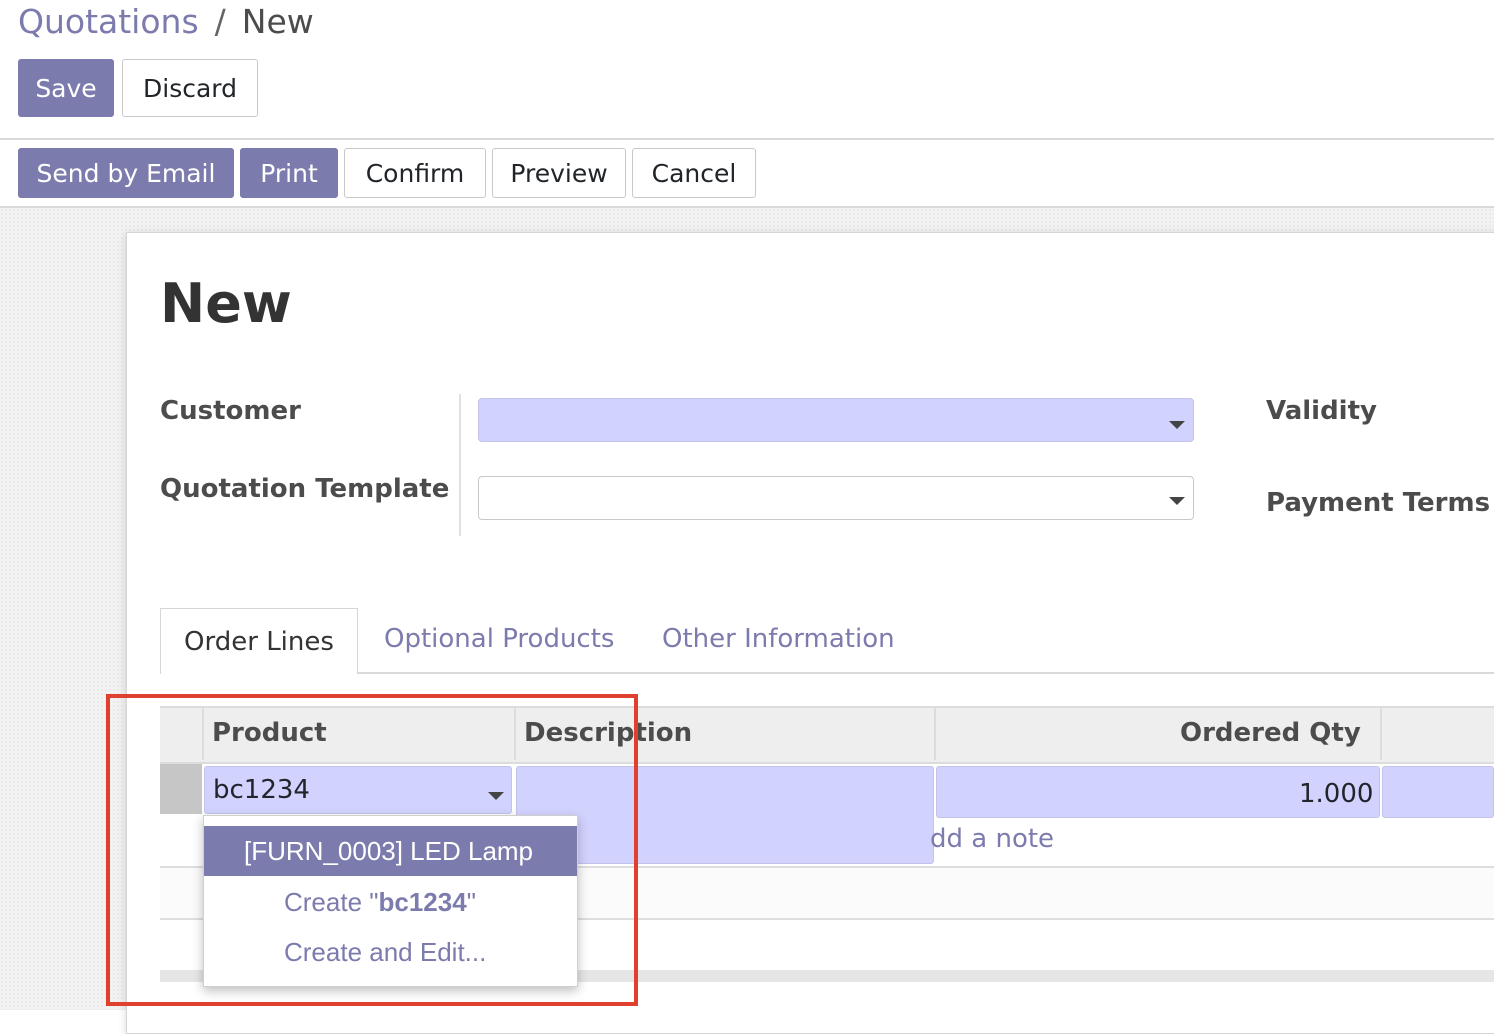  What do you see at coordinates (925, 673) in the screenshot?
I see `tab-border` at bounding box center [925, 673].